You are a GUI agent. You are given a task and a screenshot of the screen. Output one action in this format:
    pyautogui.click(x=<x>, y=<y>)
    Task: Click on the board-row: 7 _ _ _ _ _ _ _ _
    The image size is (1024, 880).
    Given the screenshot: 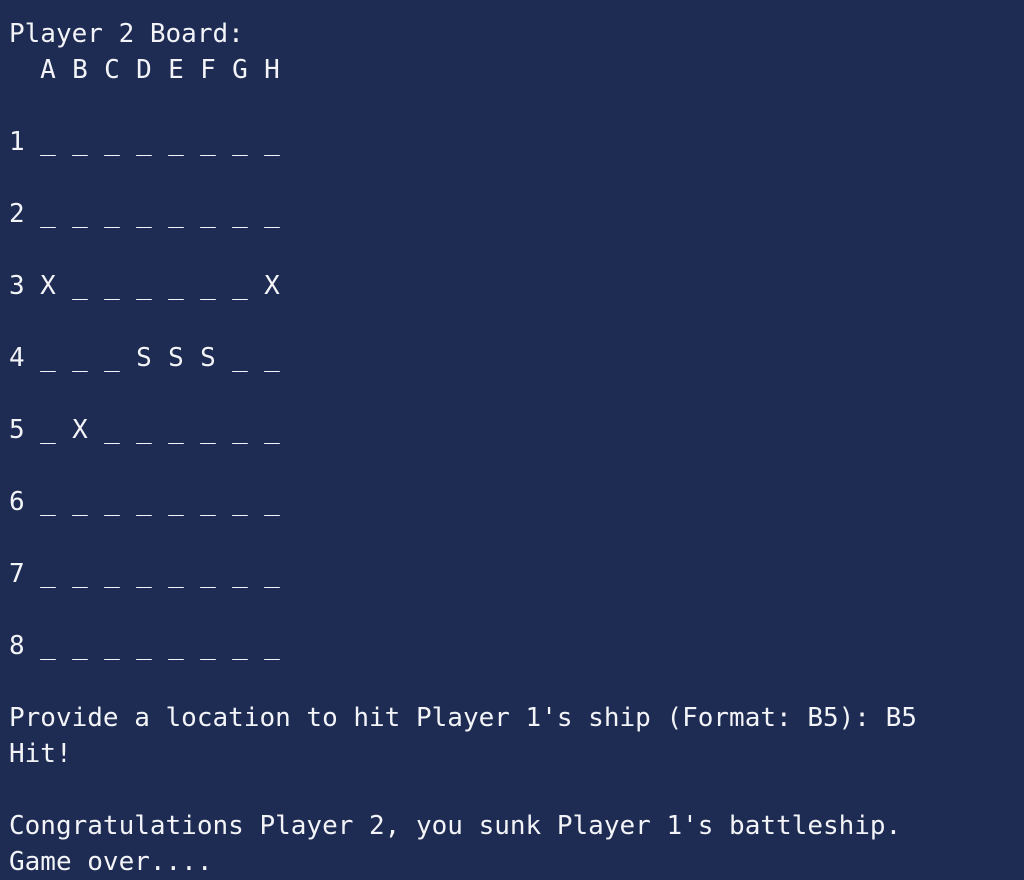 What is the action you would take?
    pyautogui.click(x=512, y=574)
    